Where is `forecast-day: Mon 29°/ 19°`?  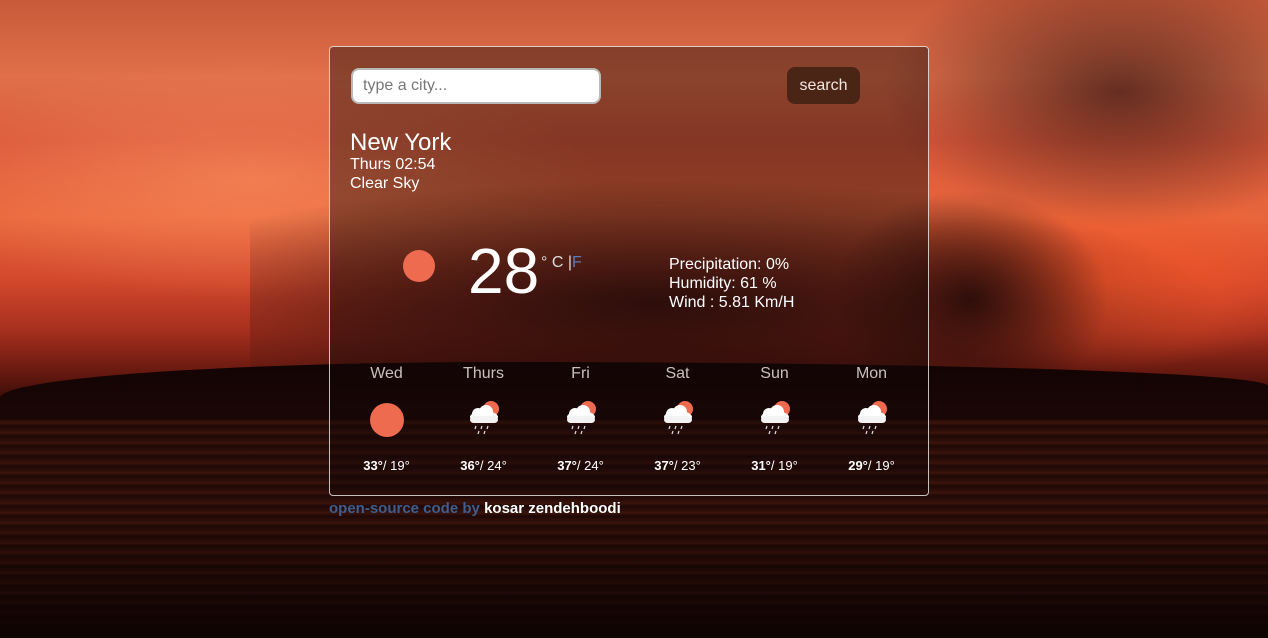 forecast-day: Mon 29°/ 19° is located at coordinates (871, 419).